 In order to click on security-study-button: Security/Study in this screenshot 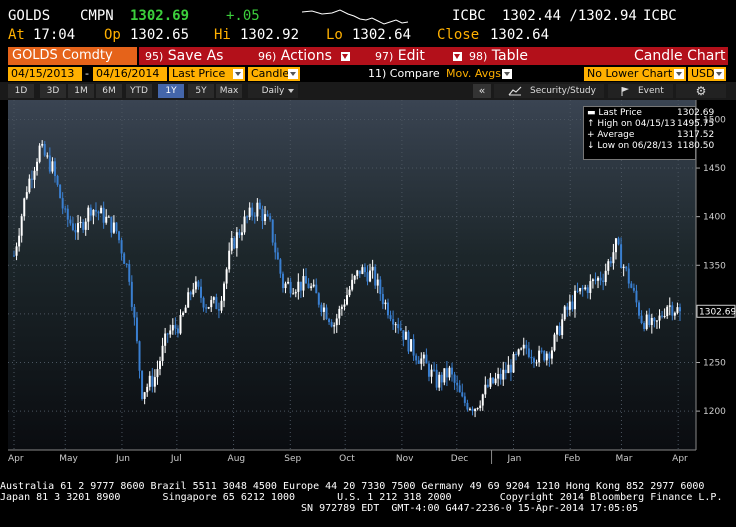, I will do `click(549, 91)`.